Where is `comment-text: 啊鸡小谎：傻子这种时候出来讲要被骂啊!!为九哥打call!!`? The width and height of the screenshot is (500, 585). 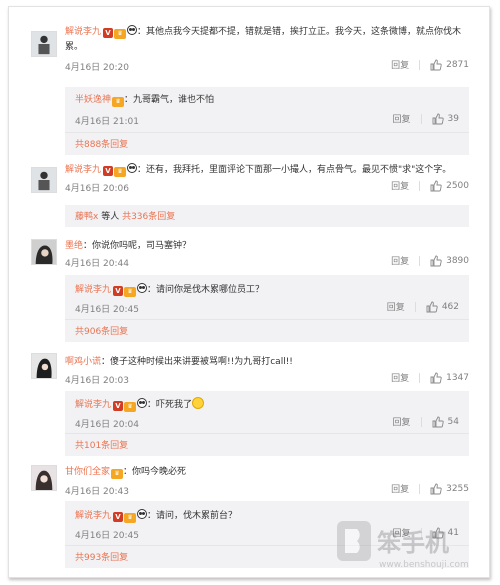 comment-text: 啊鸡小谎：傻子这种时候出来讲要被骂啊!!为九哥打call!! is located at coordinates (267, 362).